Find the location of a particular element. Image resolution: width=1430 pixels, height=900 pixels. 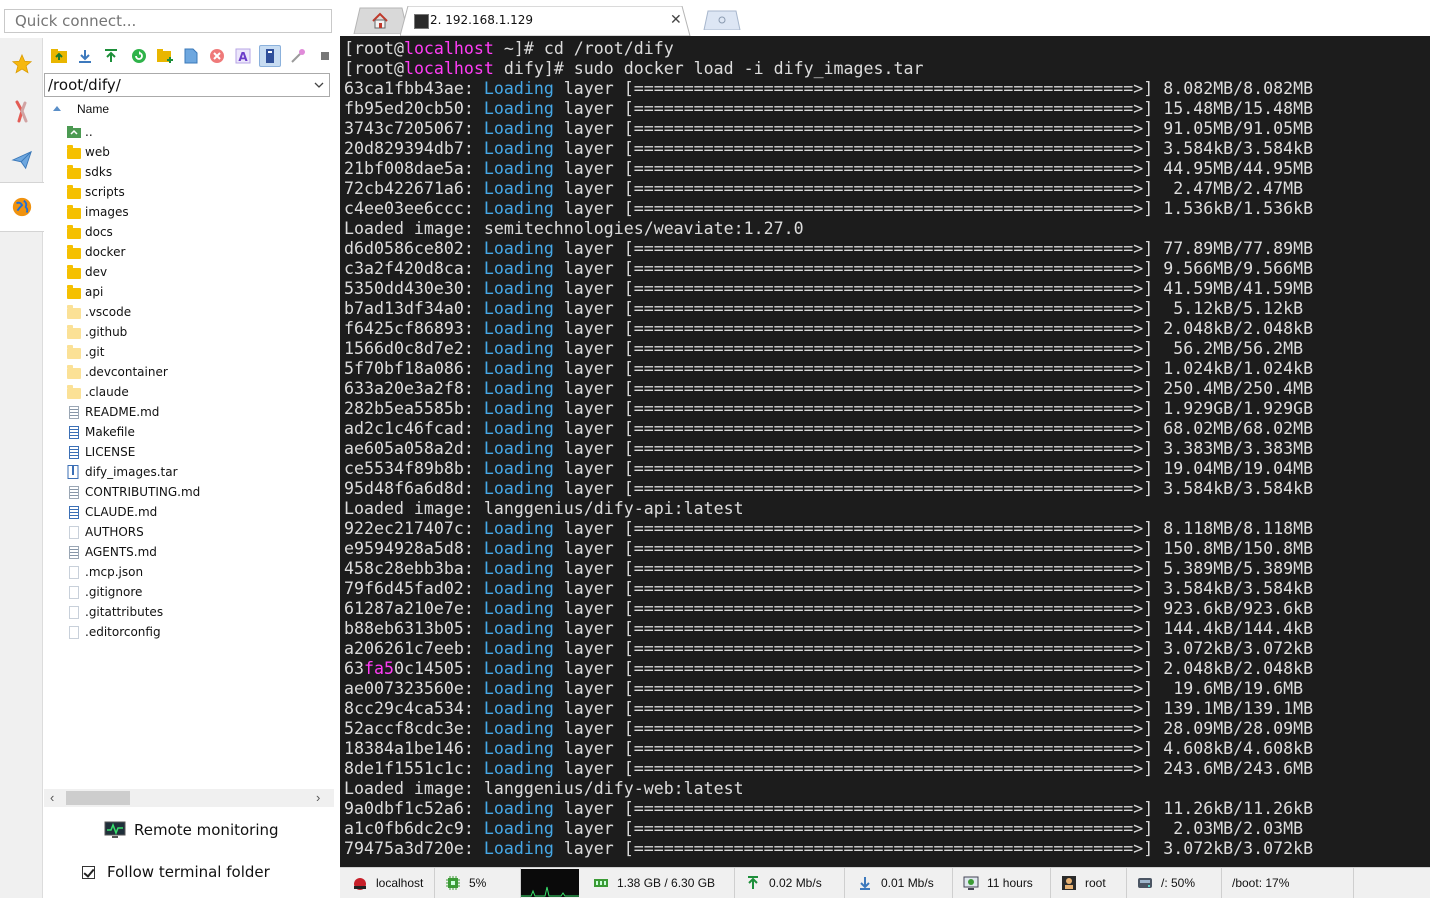

remote-monitoring-button: Remote monitoring is located at coordinates (191, 830).